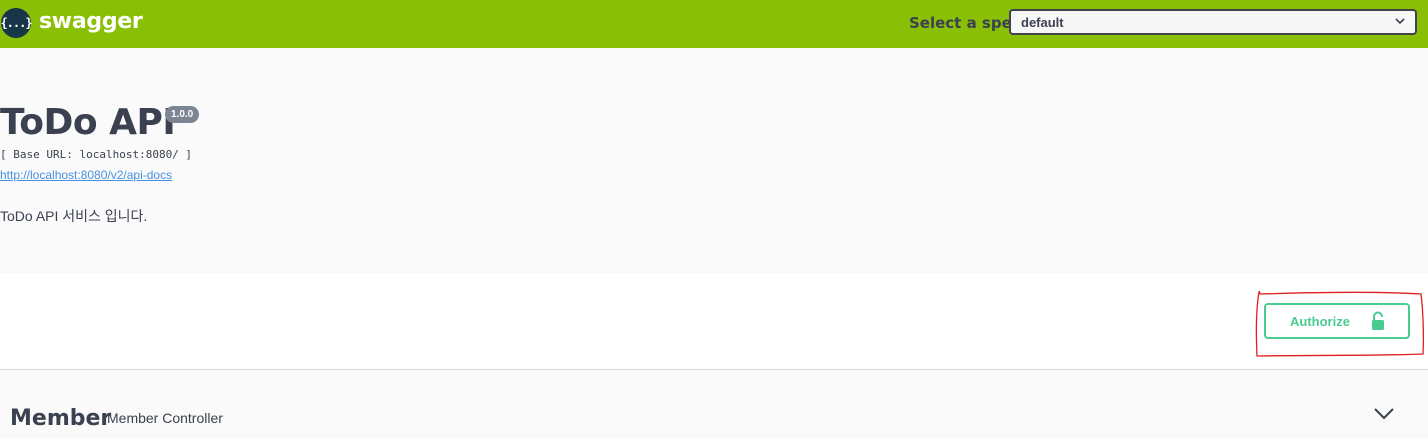 The width and height of the screenshot is (1428, 439). I want to click on version-badge: 1.0.0, so click(182, 114).